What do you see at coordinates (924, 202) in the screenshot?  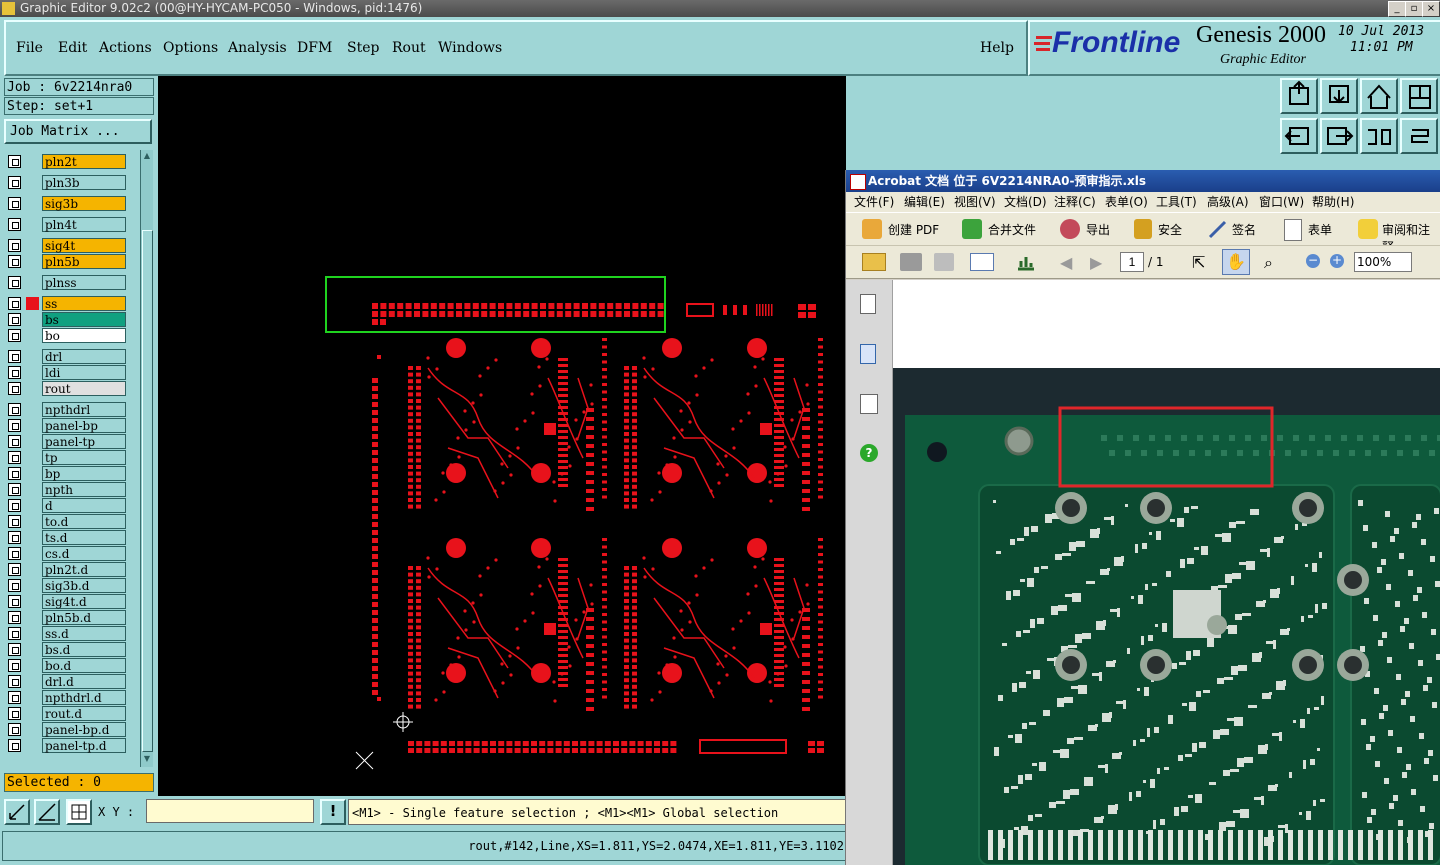 I see `acro-menu-edit: 编辑(E)` at bounding box center [924, 202].